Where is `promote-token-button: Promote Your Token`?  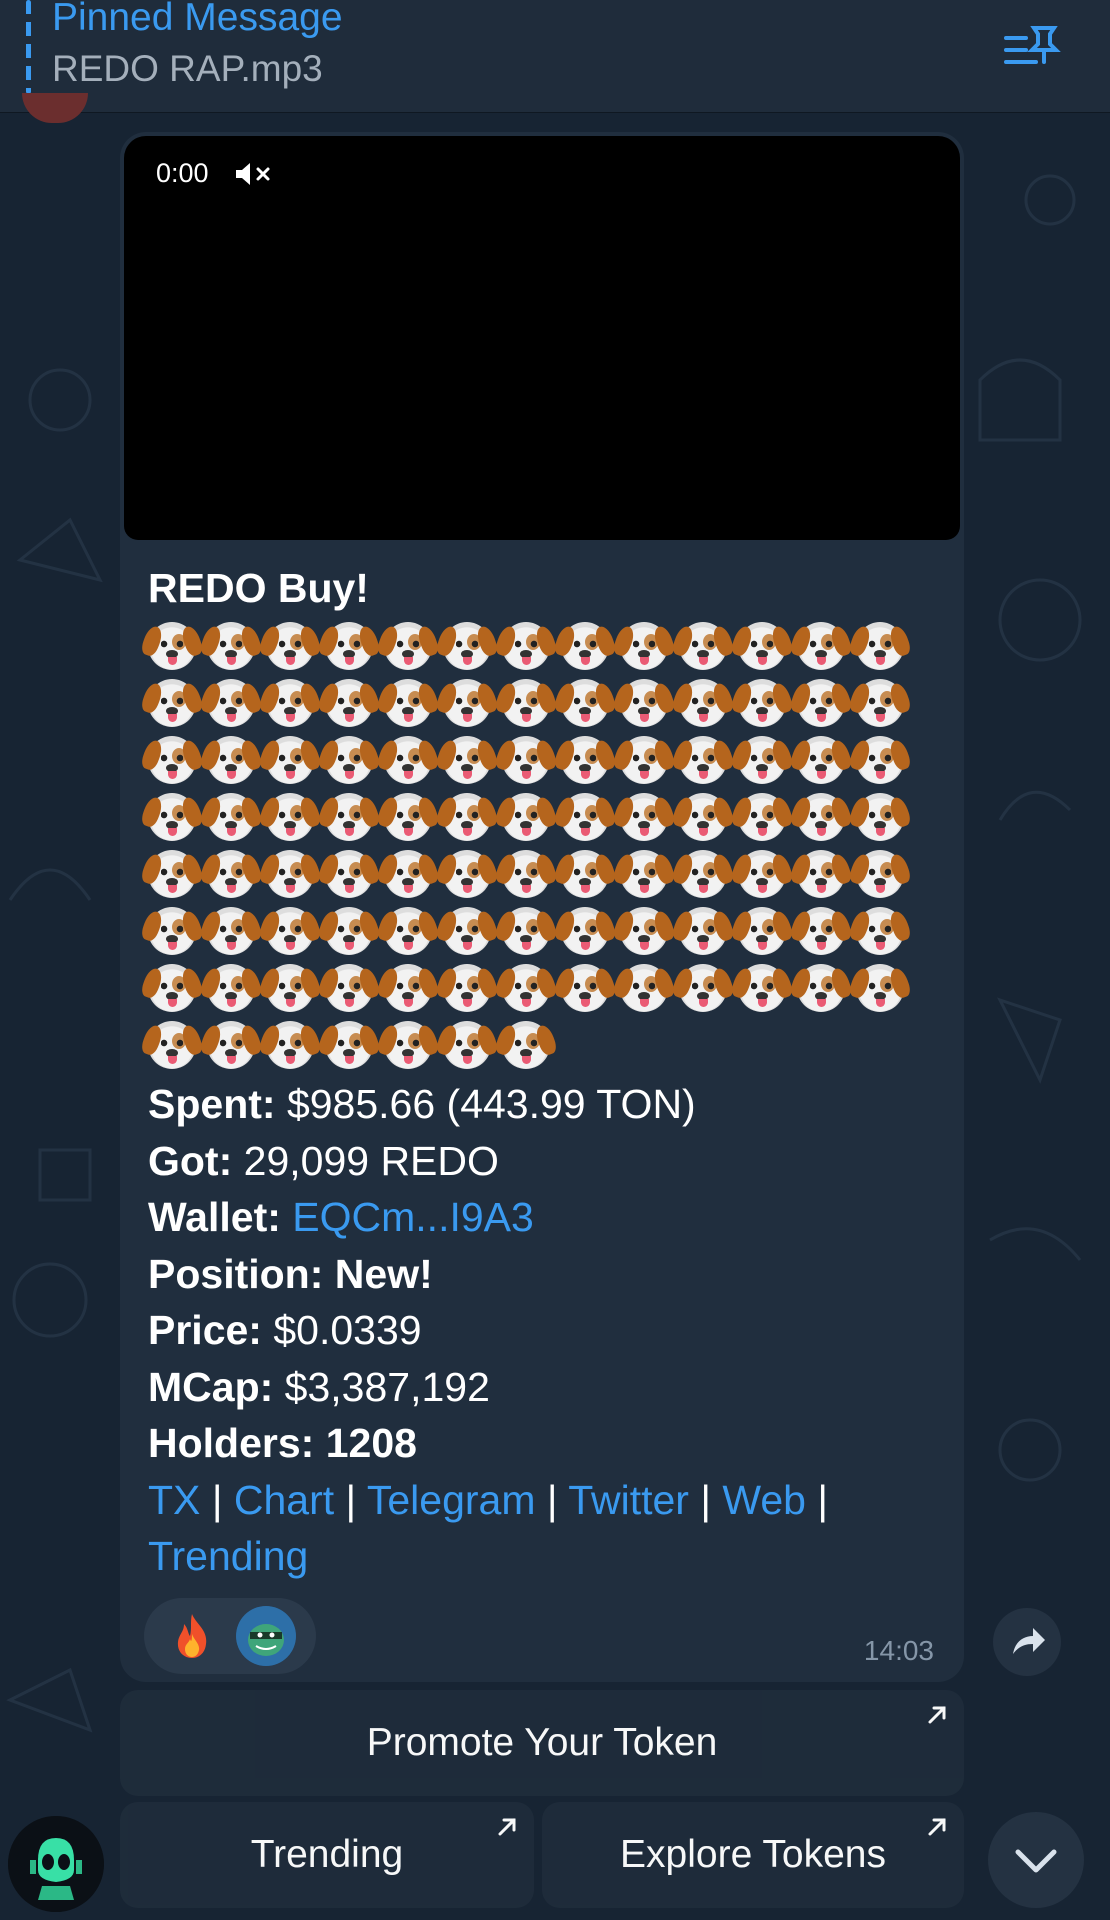
promote-token-button: Promote Your Token is located at coordinates (542, 1743).